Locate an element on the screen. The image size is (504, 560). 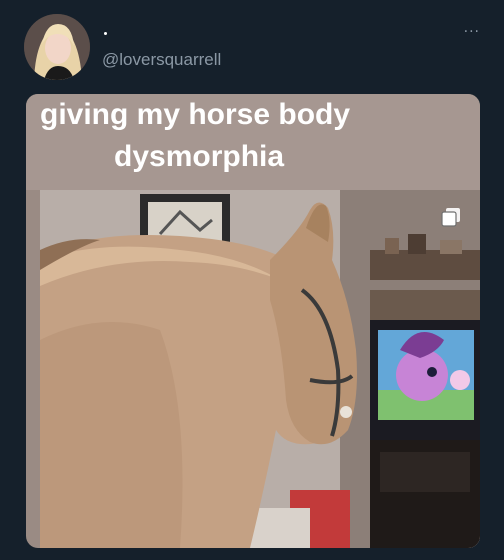
multiple-images-icon is located at coordinates (450, 217).